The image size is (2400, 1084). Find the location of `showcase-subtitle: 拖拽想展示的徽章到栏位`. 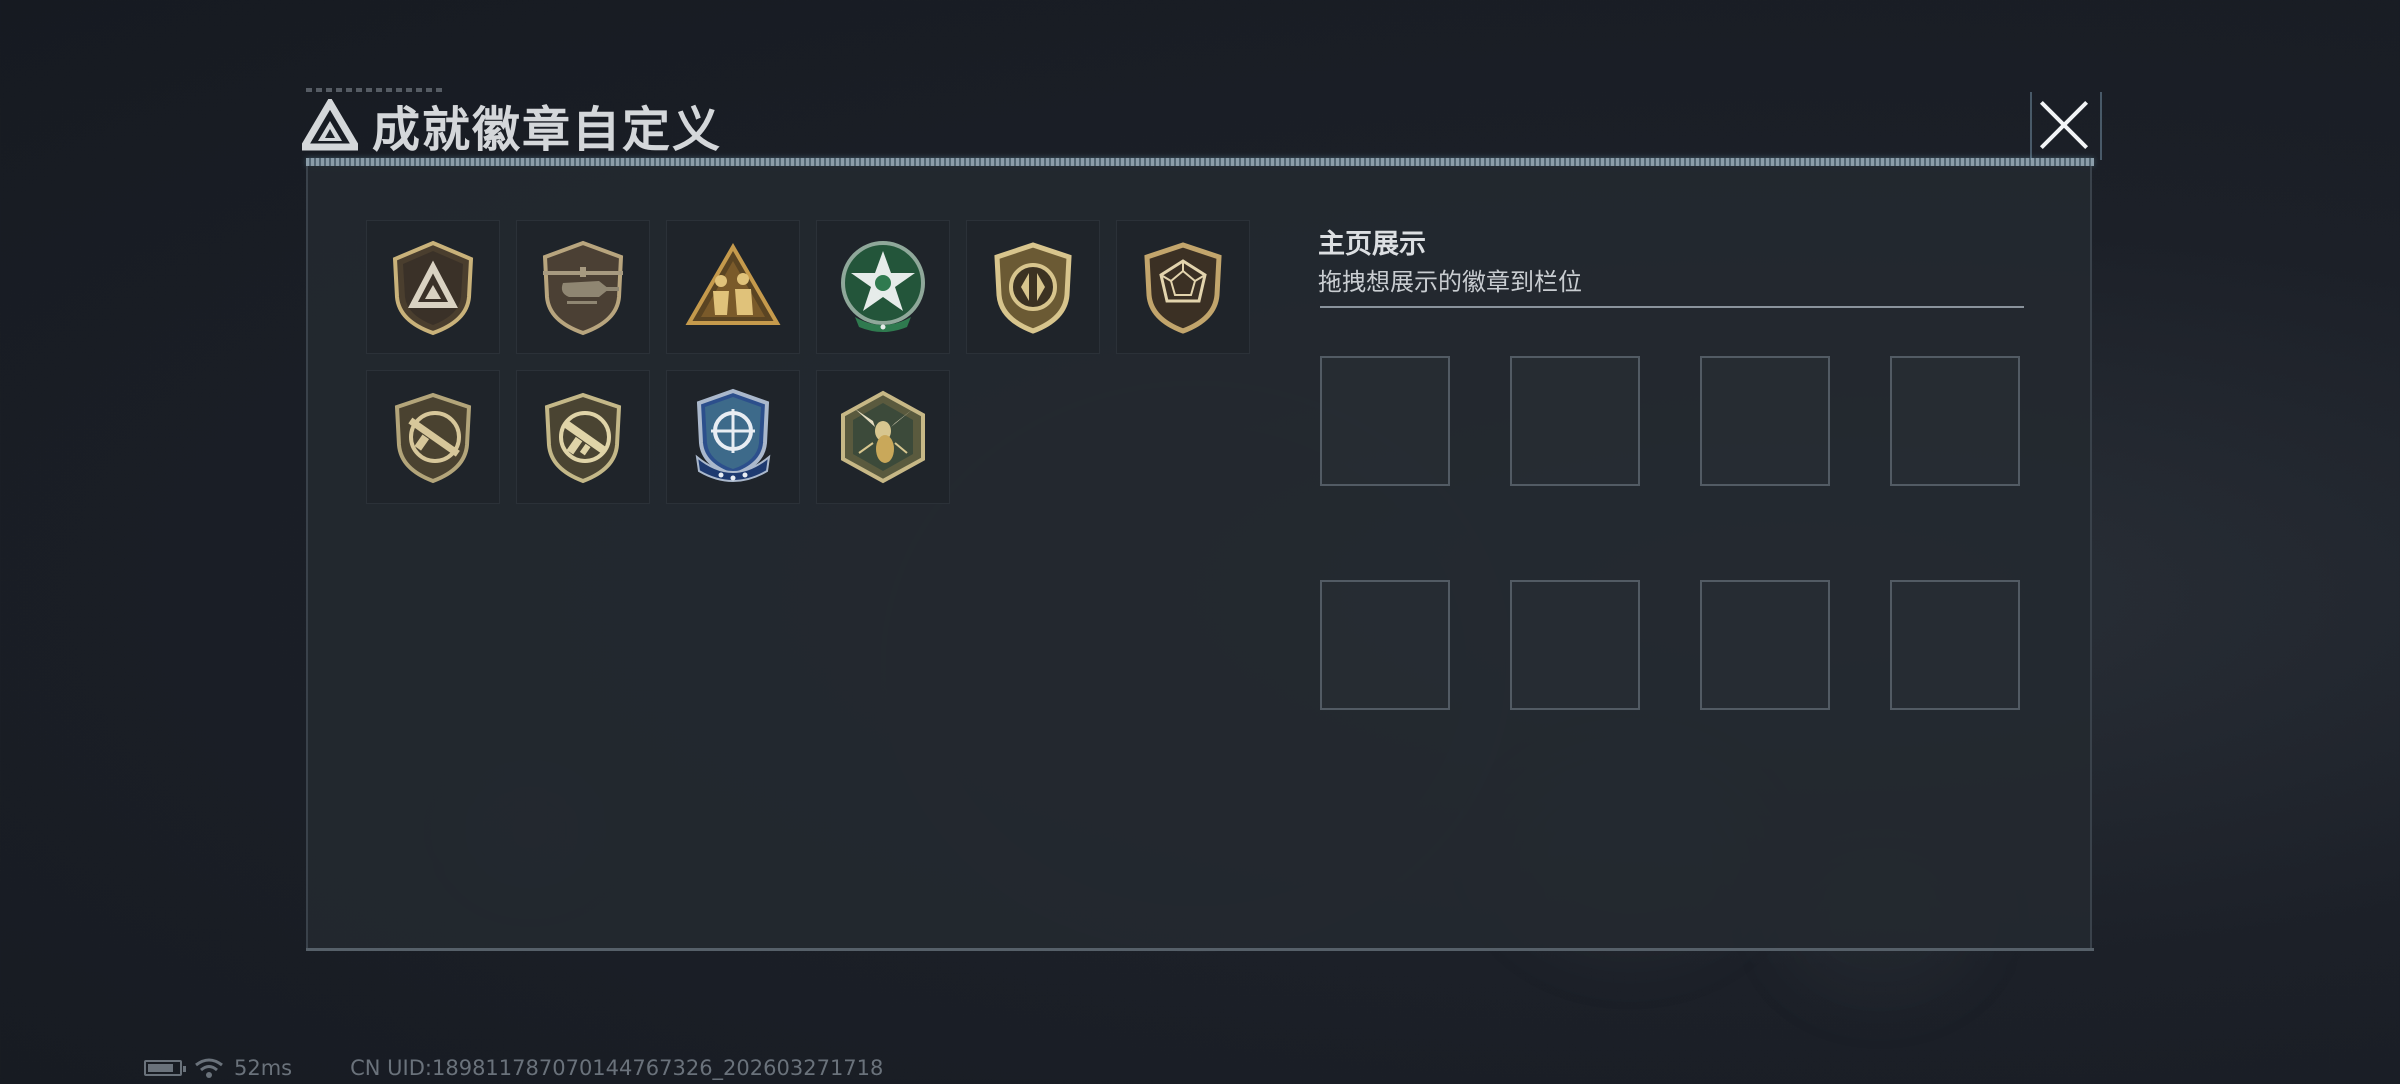

showcase-subtitle: 拖拽想展示的徽章到栏位 is located at coordinates (1450, 282).